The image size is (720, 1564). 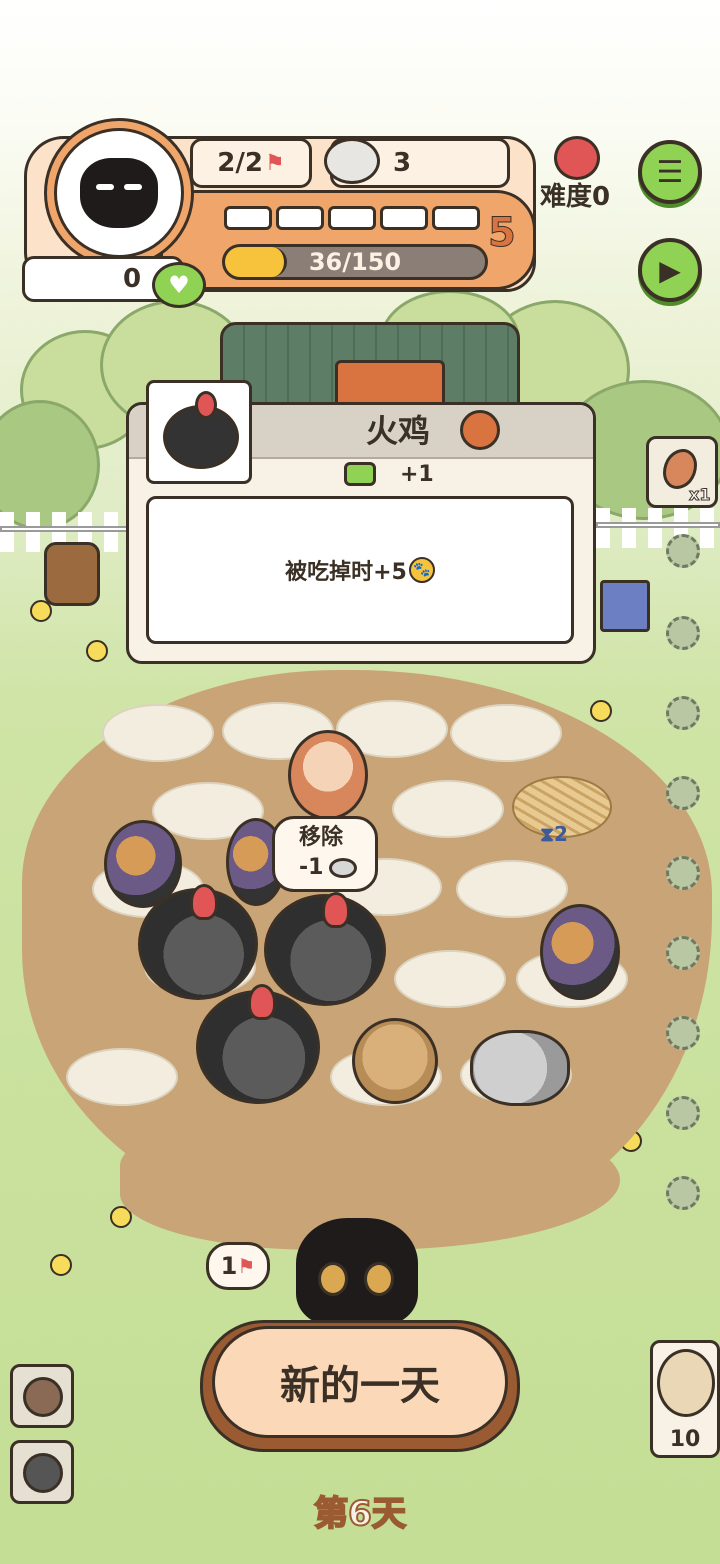 I want to click on owl-icon, so click(x=686, y=1383).